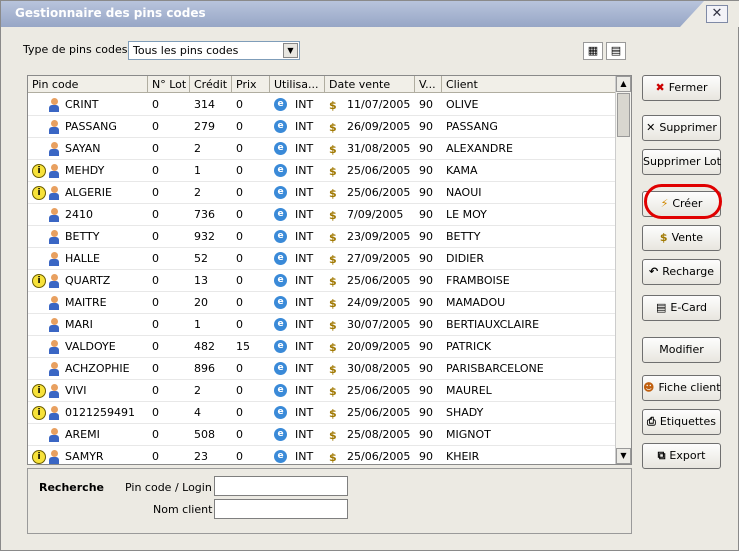 The width and height of the screenshot is (739, 551). Describe the element at coordinates (616, 51) in the screenshot. I see `card-view-icon: ▤` at that location.